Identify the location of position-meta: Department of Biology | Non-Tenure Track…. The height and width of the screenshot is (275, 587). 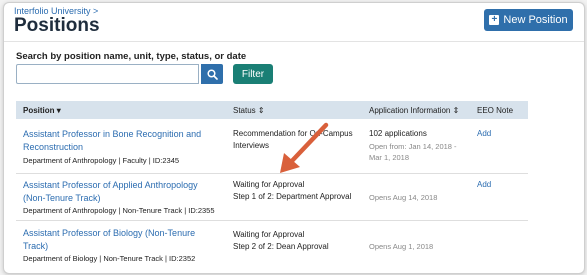
(109, 258).